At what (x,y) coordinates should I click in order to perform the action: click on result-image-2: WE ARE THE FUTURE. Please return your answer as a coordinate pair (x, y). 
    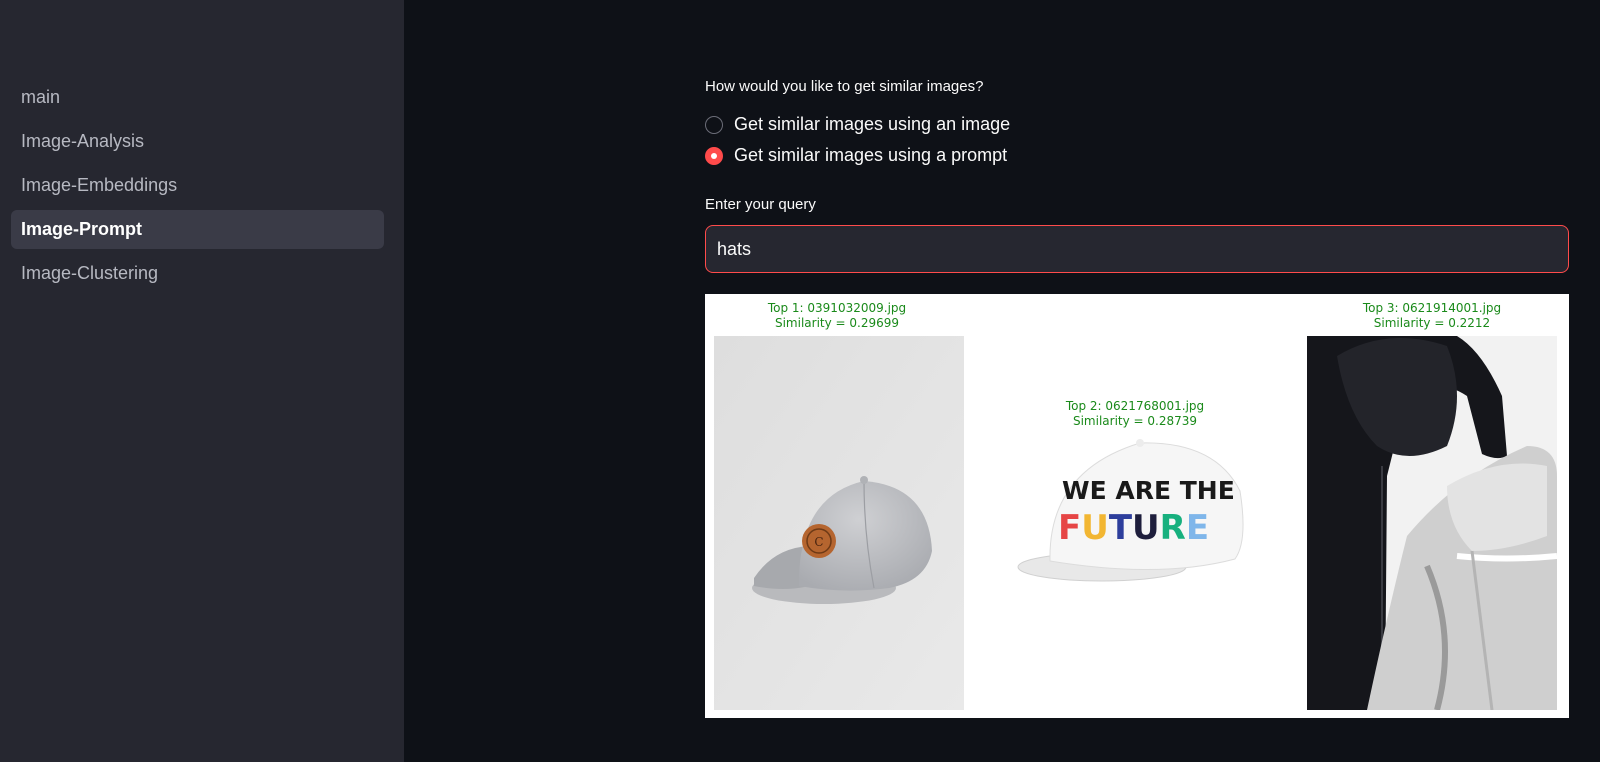
    Looking at the image, I should click on (1135, 516).